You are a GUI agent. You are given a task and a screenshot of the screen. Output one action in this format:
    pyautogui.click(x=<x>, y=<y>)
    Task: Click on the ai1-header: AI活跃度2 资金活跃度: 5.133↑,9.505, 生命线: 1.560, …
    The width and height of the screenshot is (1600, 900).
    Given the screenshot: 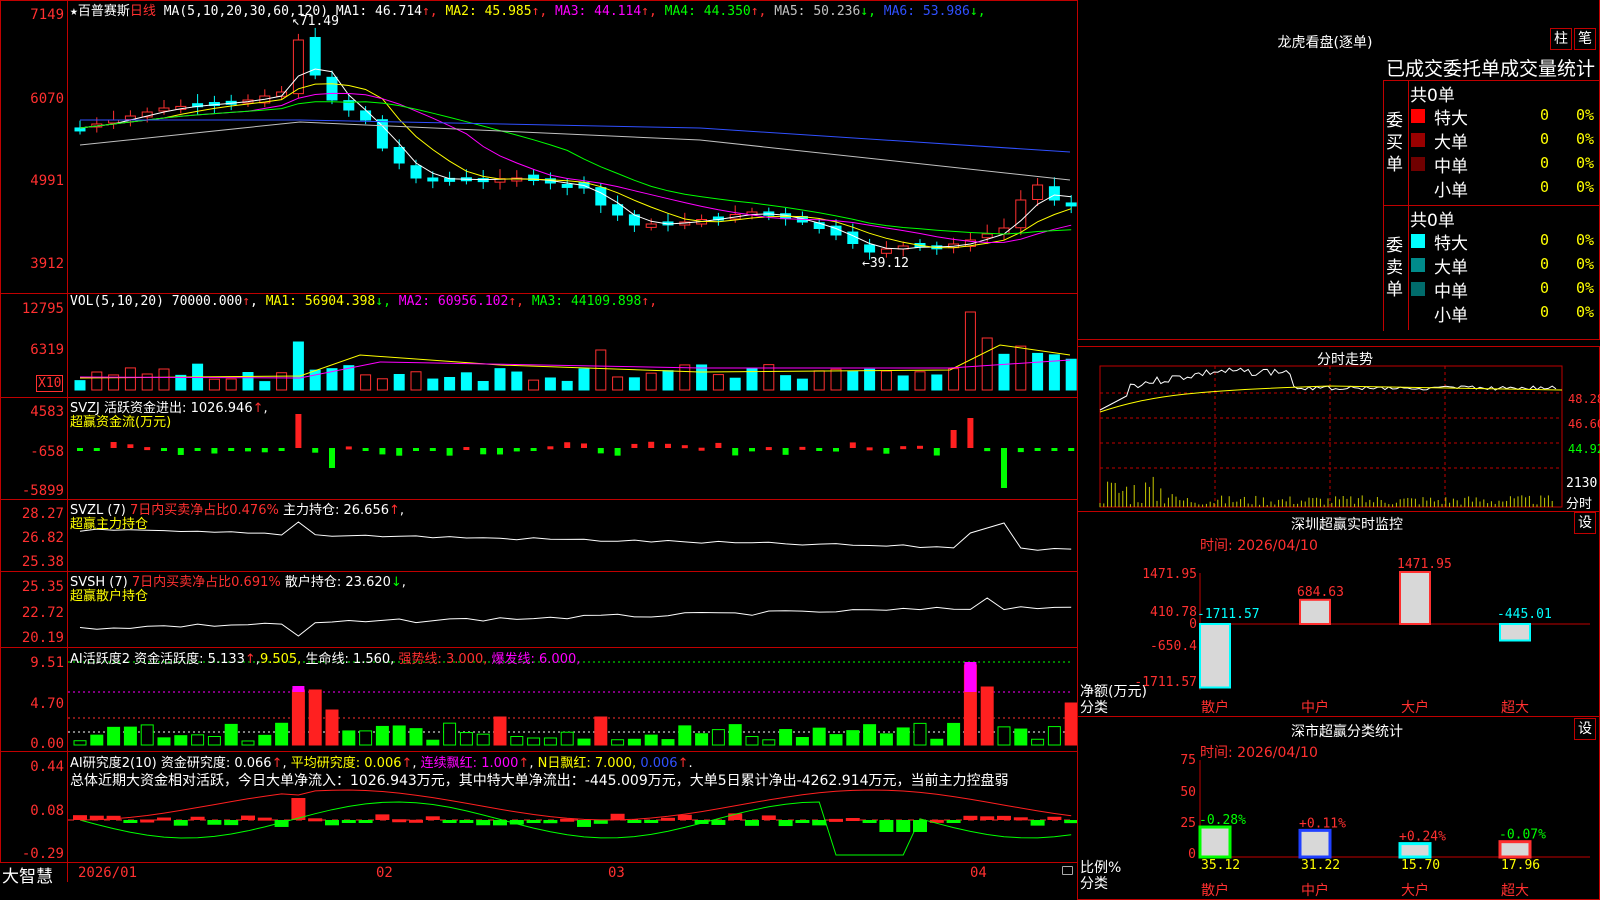 What is the action you would take?
    pyautogui.click(x=325, y=659)
    